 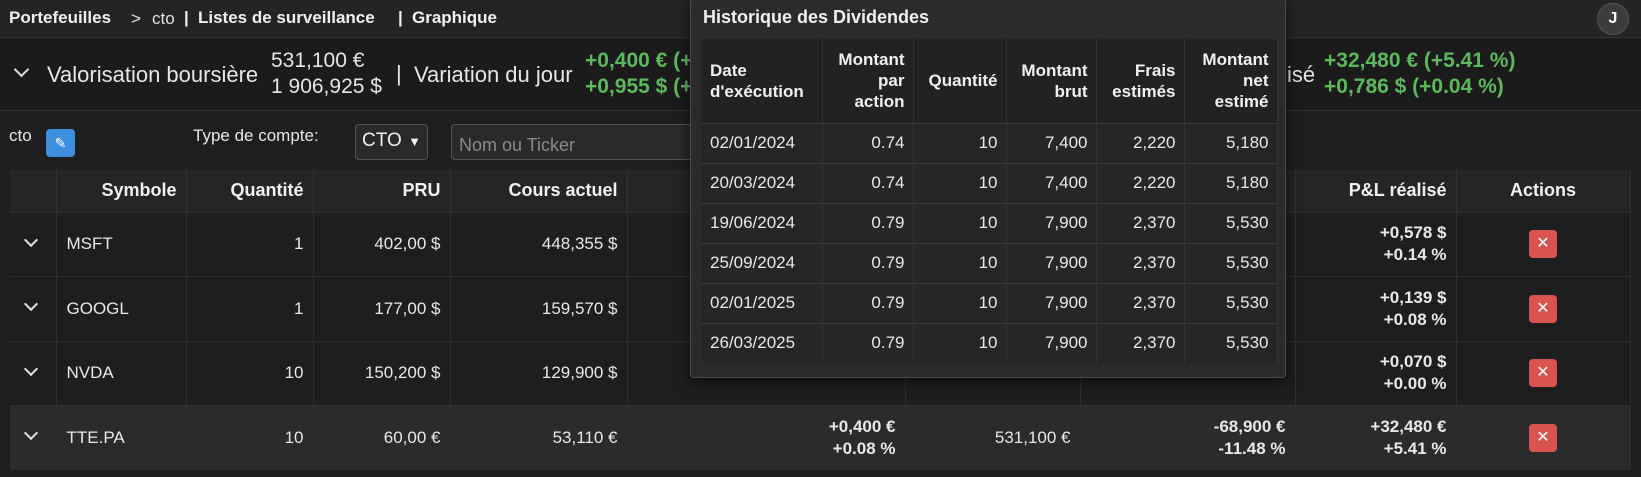 I want to click on per-share-header-line: par, so click(x=891, y=81).